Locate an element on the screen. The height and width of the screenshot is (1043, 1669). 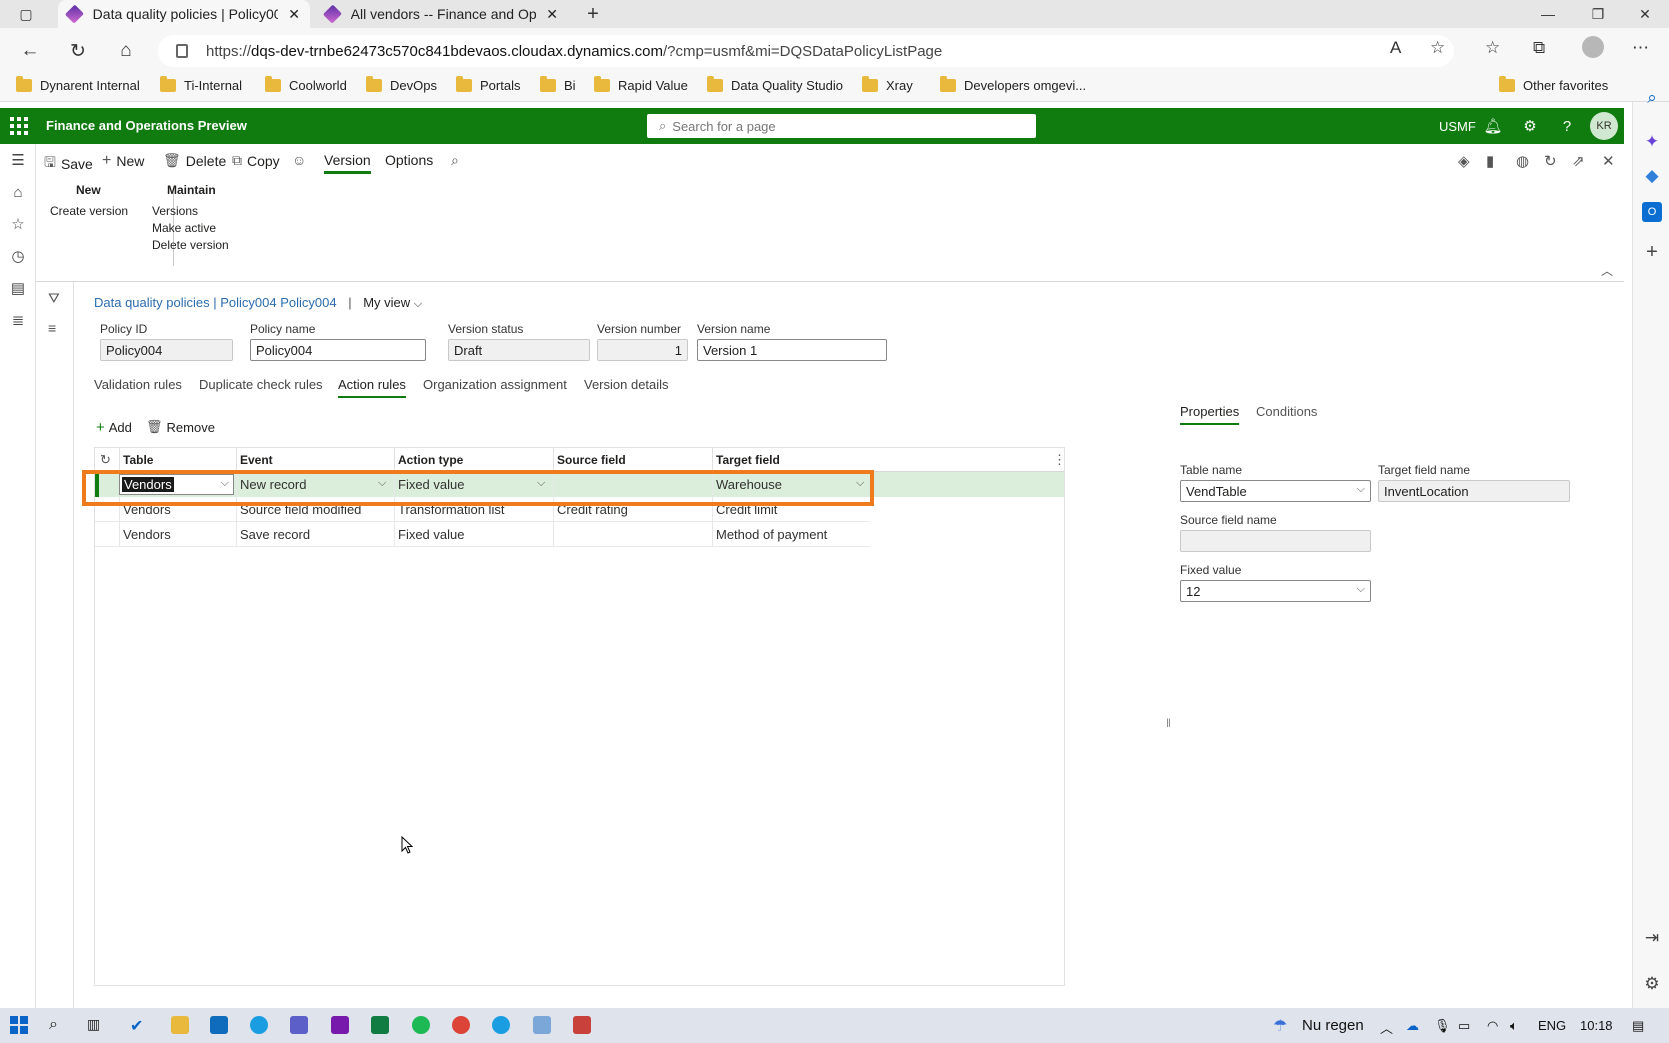
wifi-icon: ◠ is located at coordinates (1492, 1026).